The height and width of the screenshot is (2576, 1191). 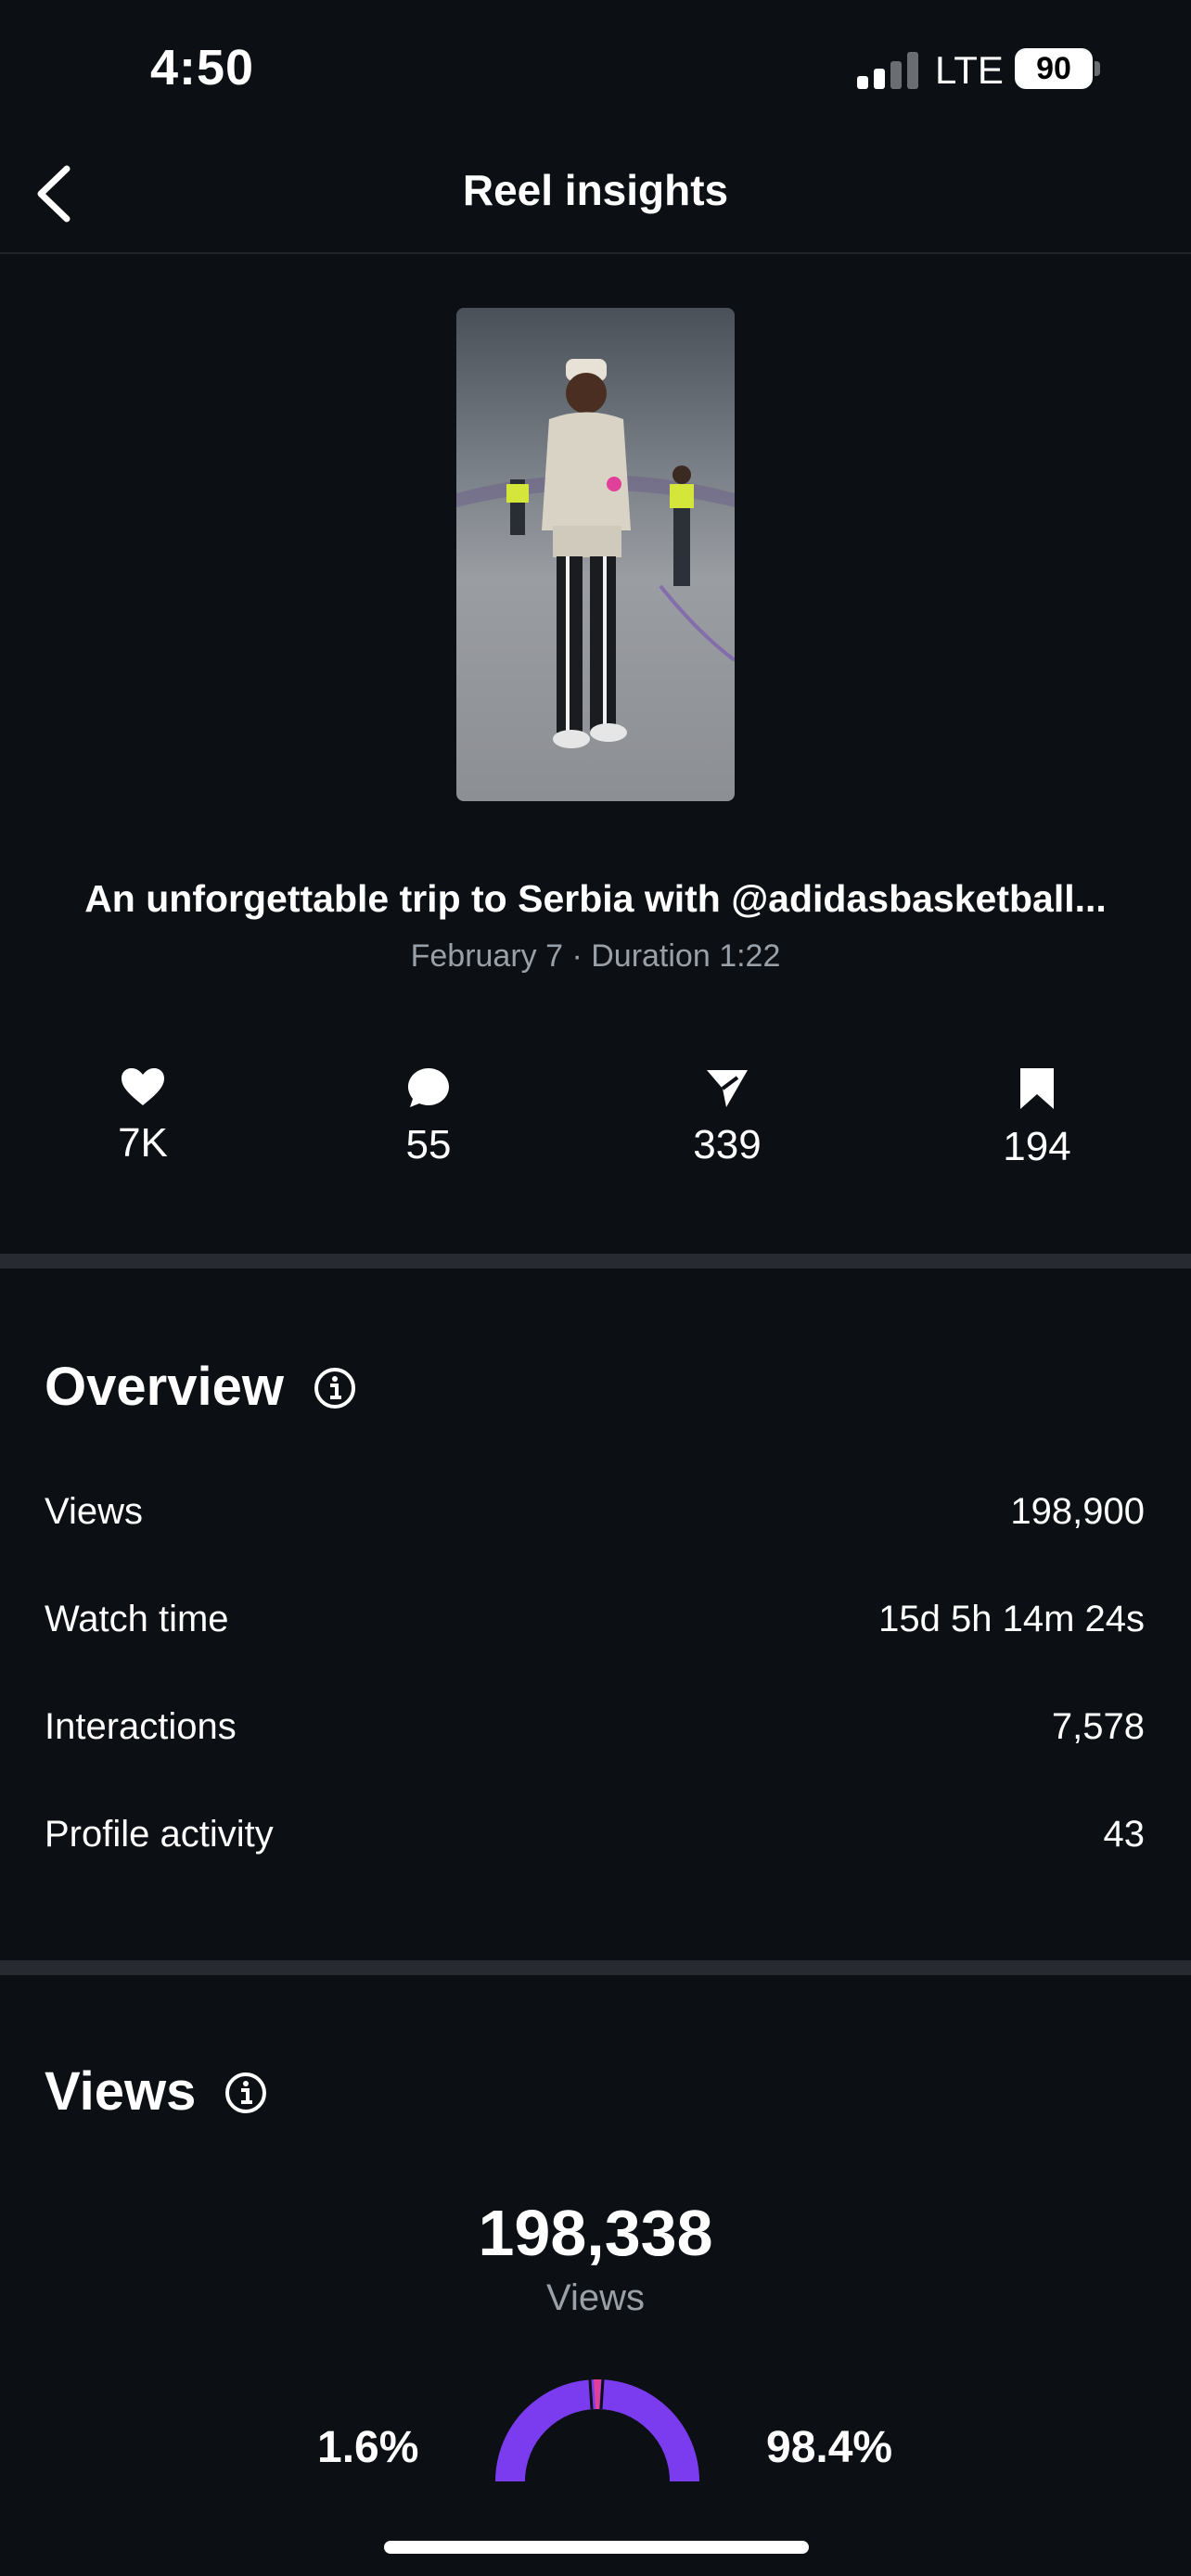 What do you see at coordinates (143, 1086) in the screenshot?
I see `heart-icon` at bounding box center [143, 1086].